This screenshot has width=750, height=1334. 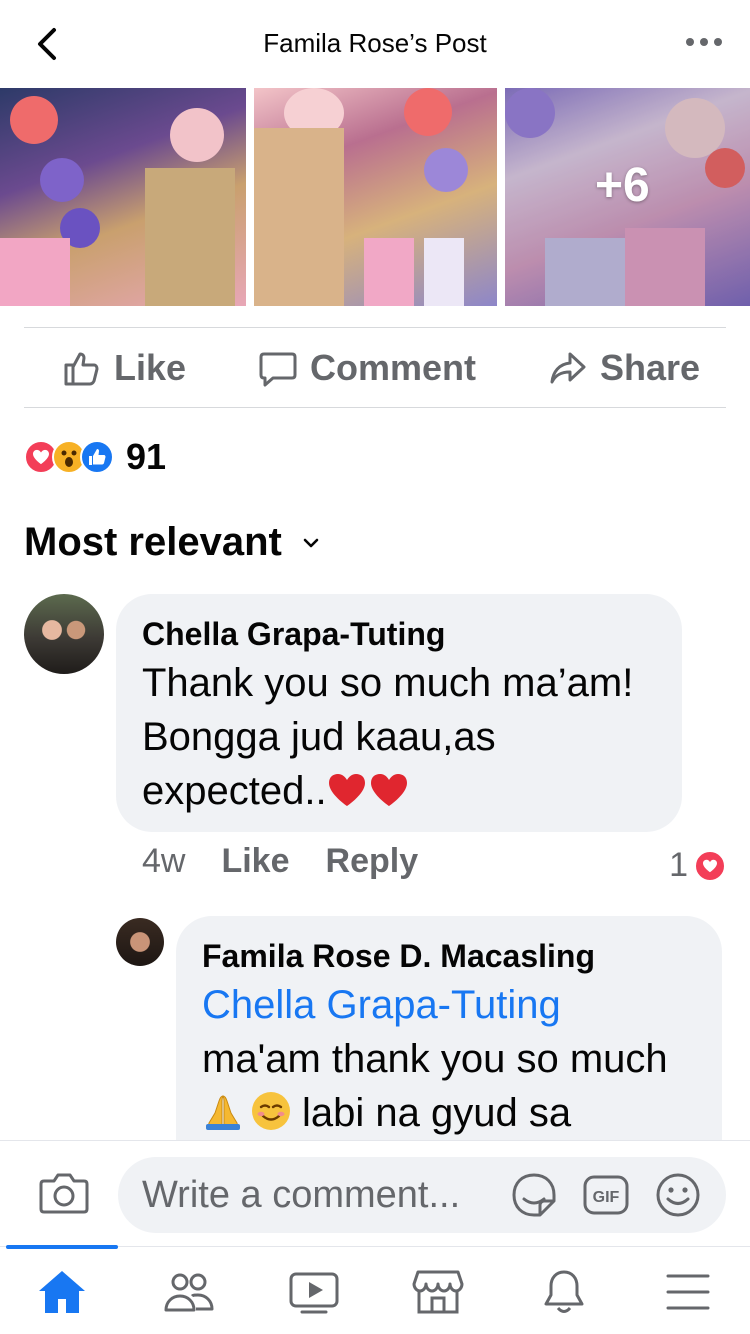 I want to click on home-icon, so click(x=62, y=1292).